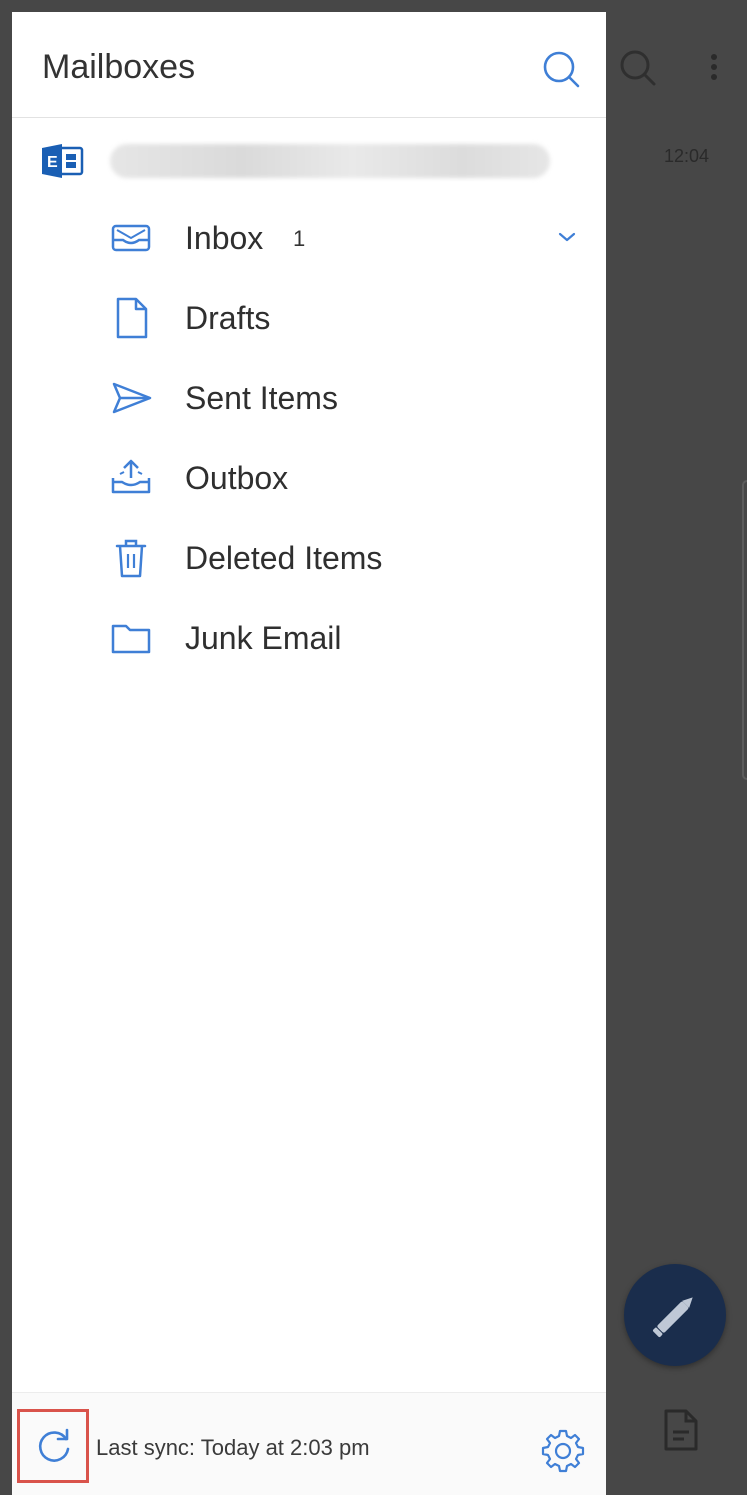 This screenshot has height=1495, width=747. Describe the element at coordinates (672, 1317) in the screenshot. I see `pencil-icon` at that location.